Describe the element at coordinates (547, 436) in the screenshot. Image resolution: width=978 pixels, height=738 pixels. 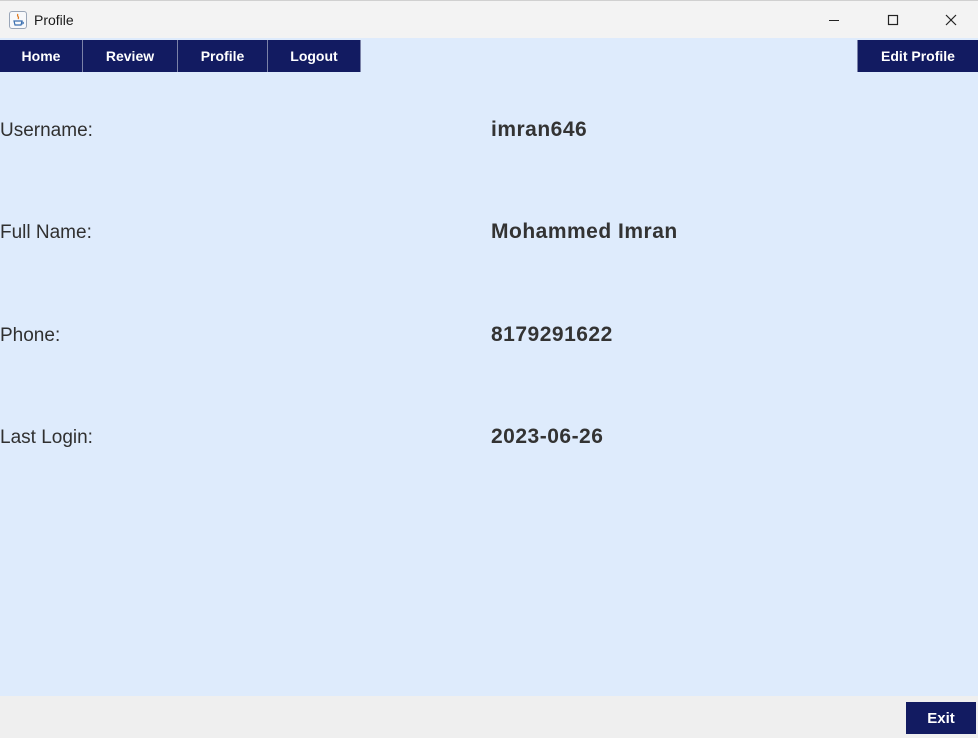
I see `last-login-value: 2023-06-26` at that location.